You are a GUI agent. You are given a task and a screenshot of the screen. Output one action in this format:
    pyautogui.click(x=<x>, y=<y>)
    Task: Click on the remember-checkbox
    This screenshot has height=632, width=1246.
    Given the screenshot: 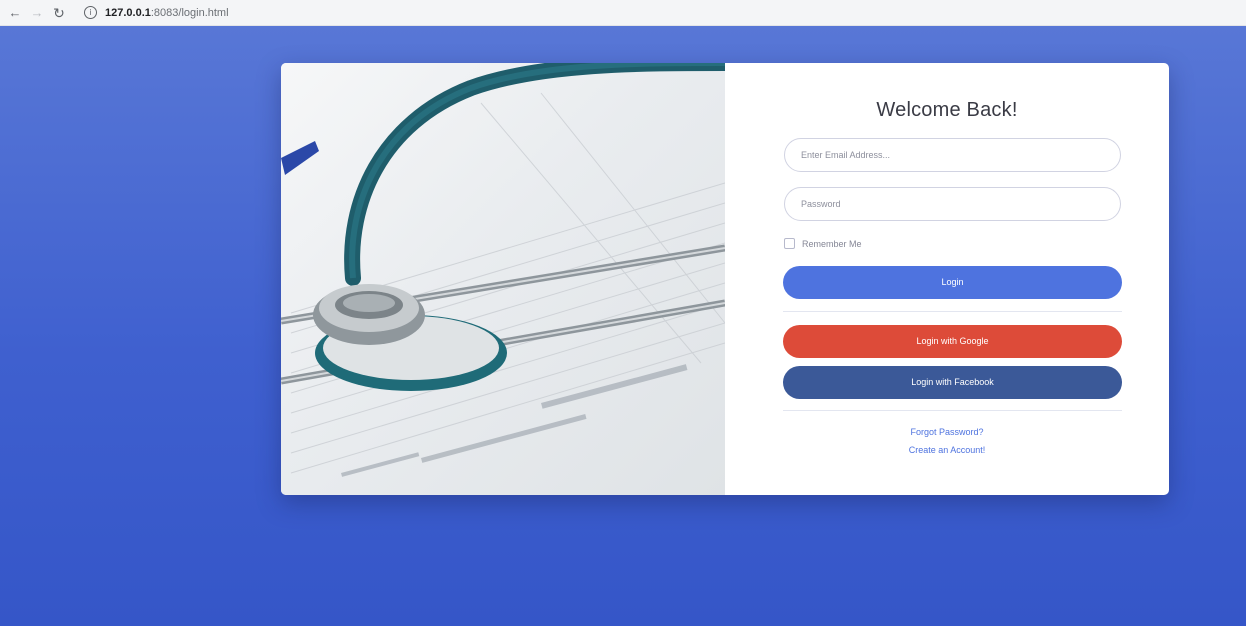 What is the action you would take?
    pyautogui.click(x=789, y=243)
    